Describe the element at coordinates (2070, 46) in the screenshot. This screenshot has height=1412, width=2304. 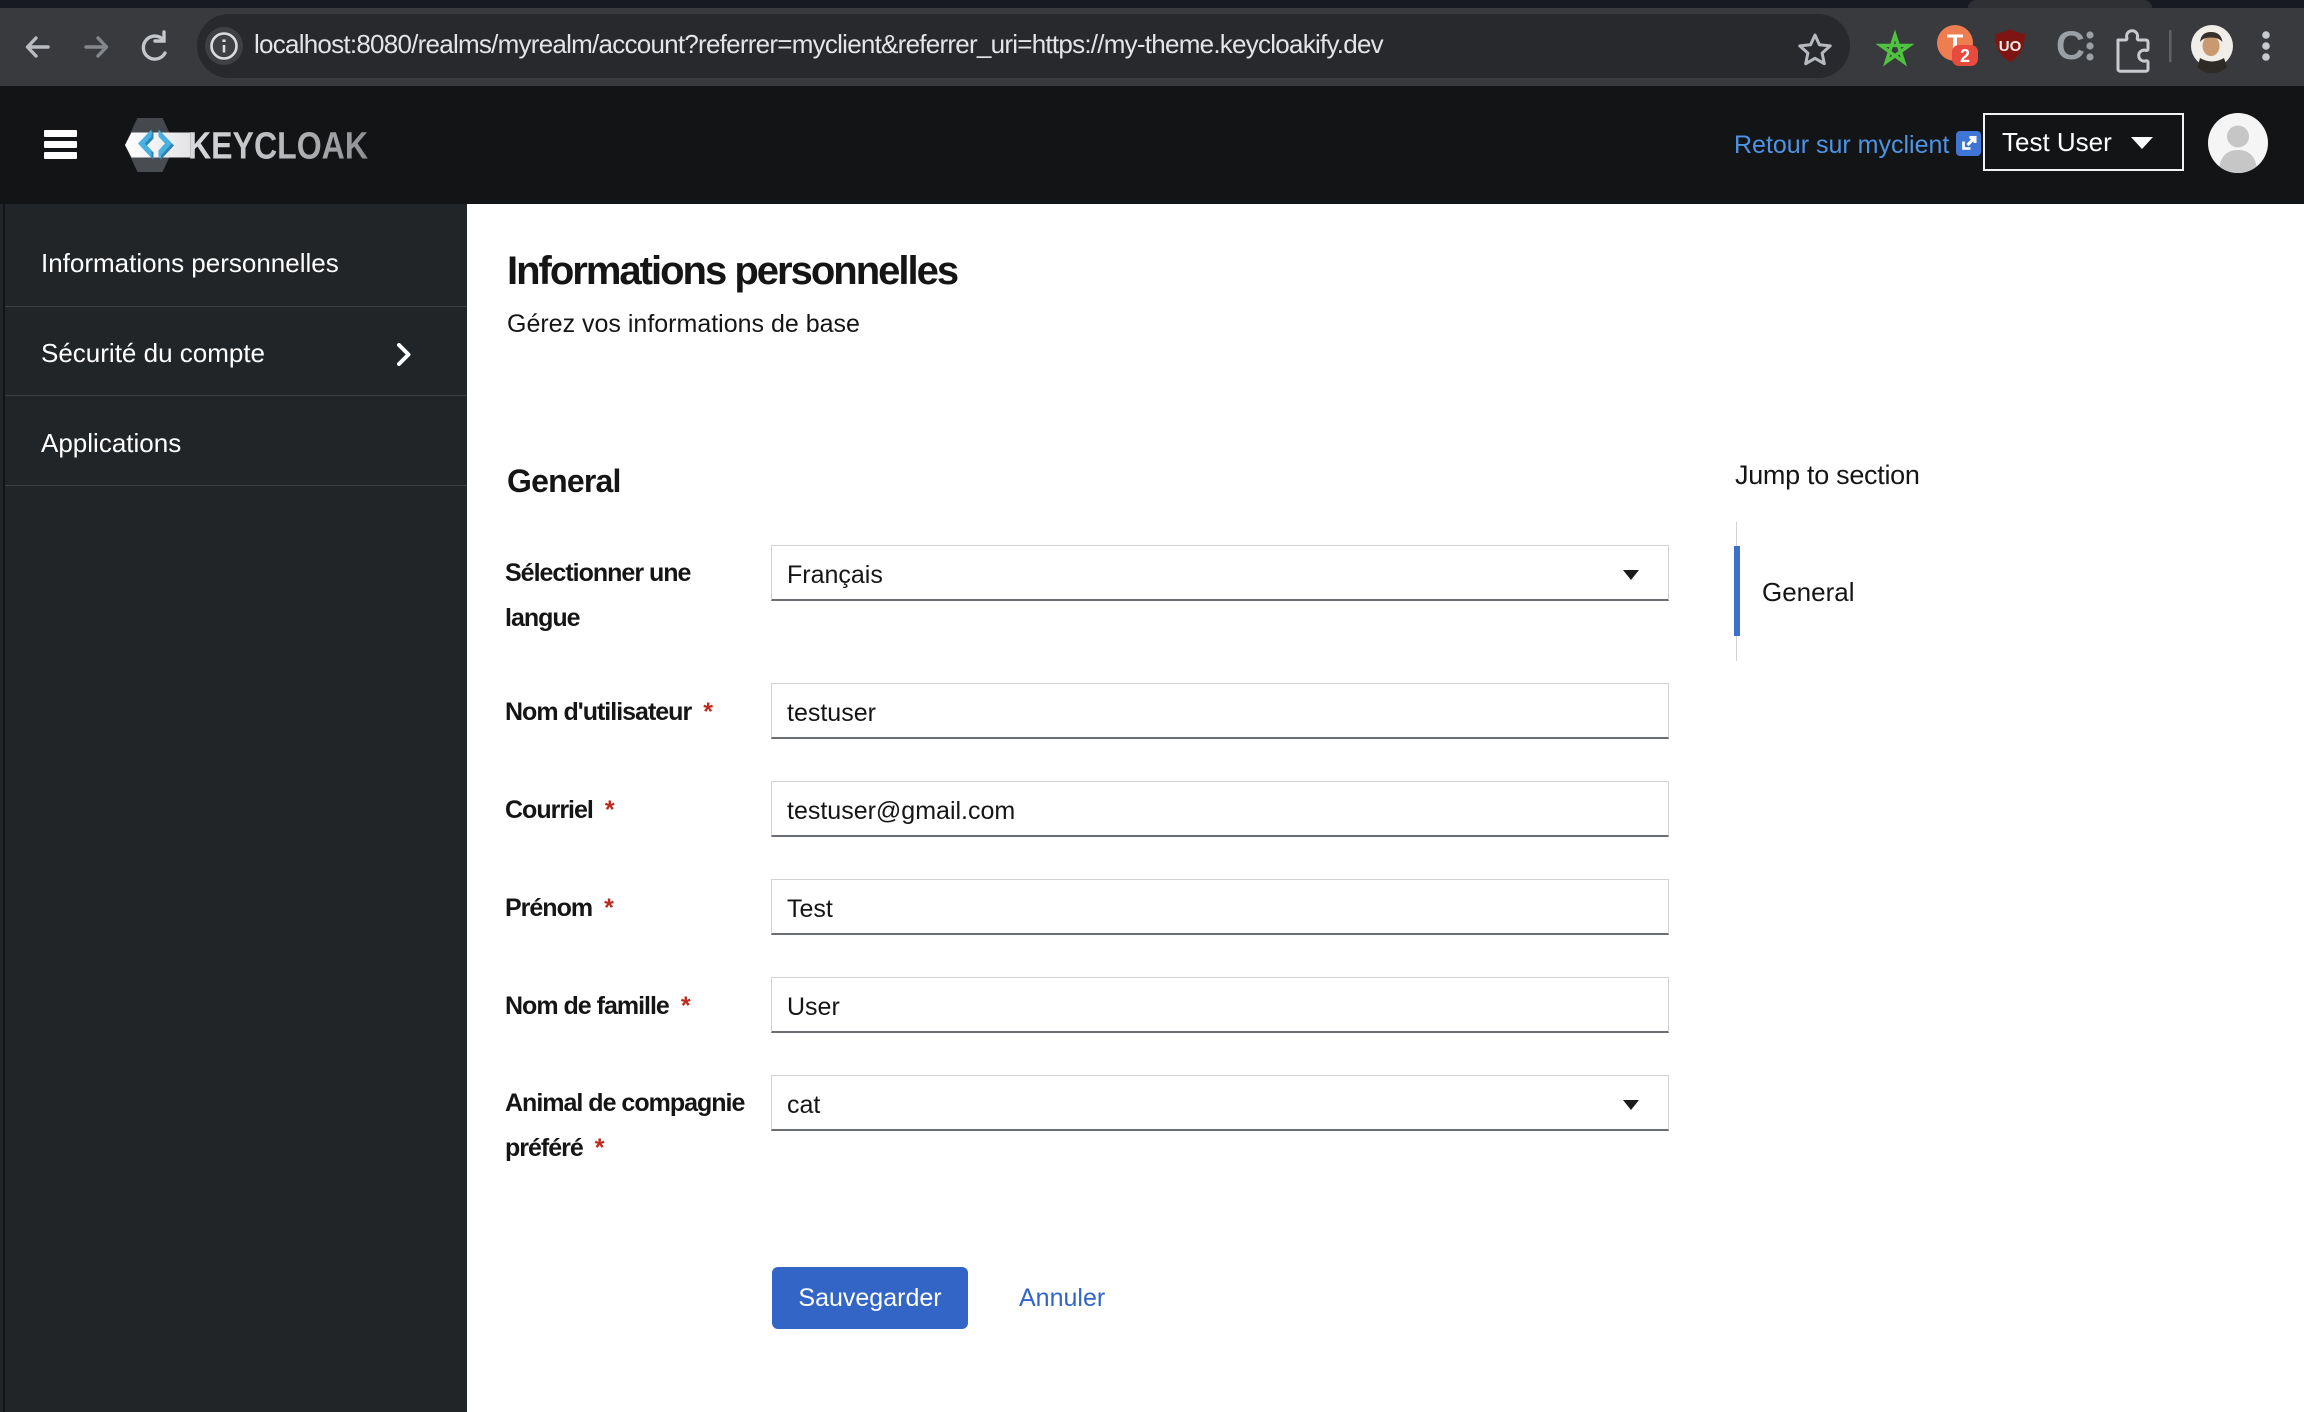
I see `svg-text: C` at that location.